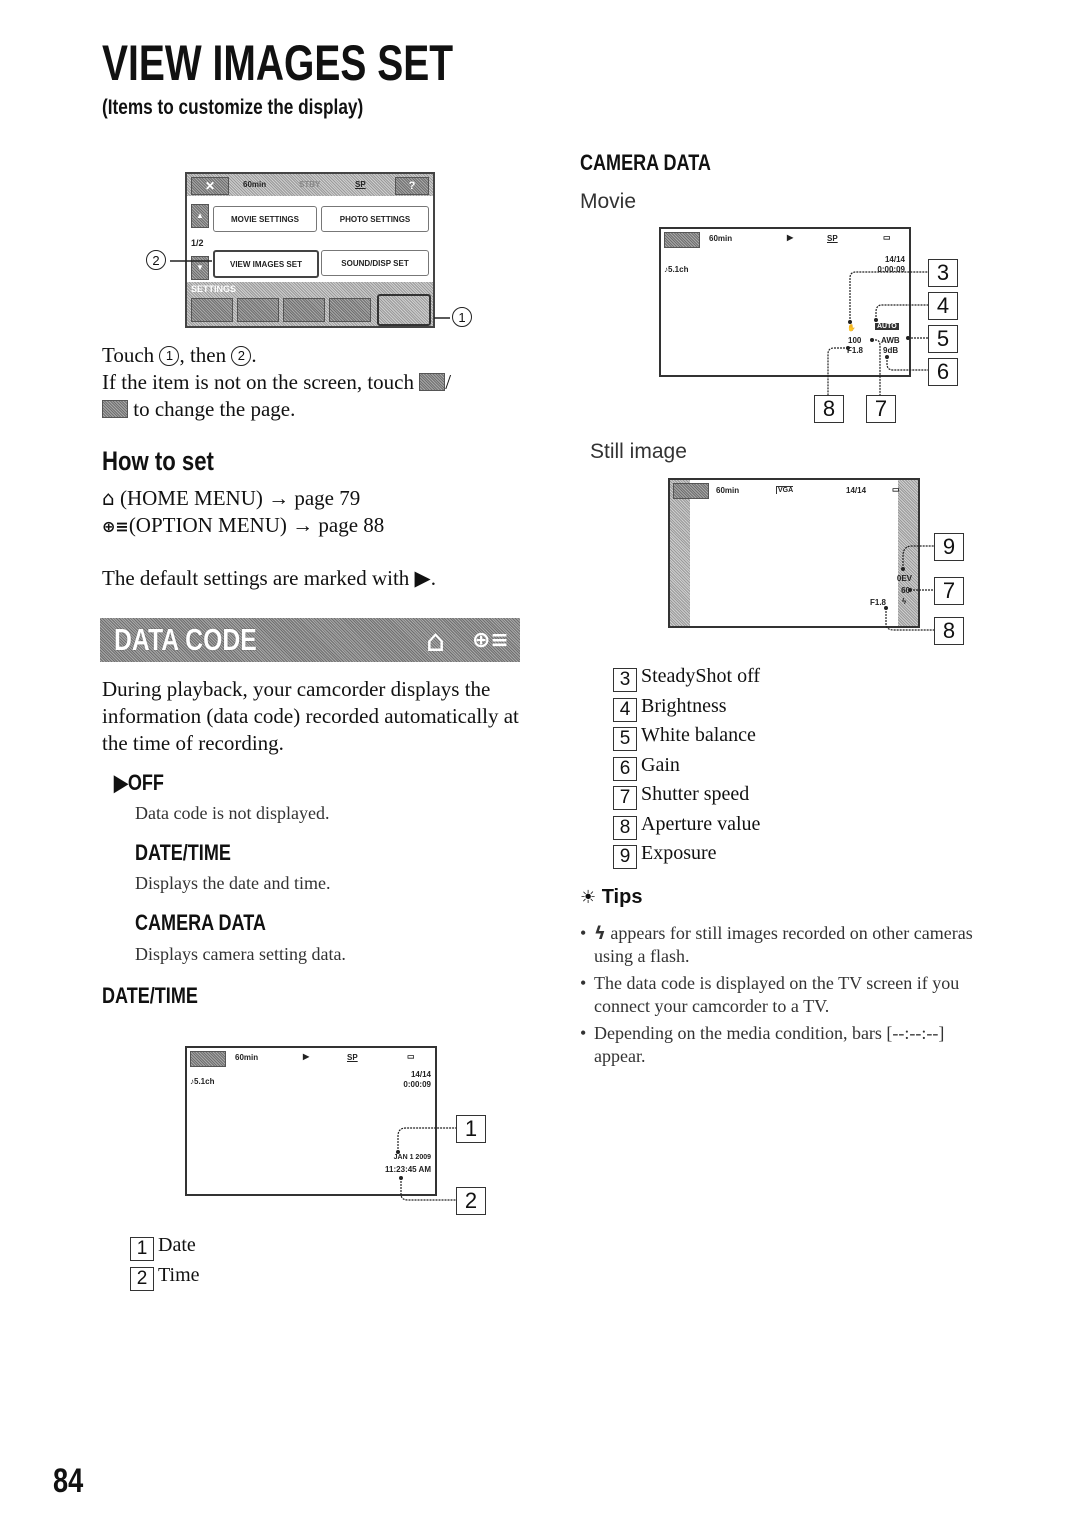 The height and width of the screenshot is (1534, 1080). I want to click on legend-item: 7 Shutter speed, so click(686, 798).